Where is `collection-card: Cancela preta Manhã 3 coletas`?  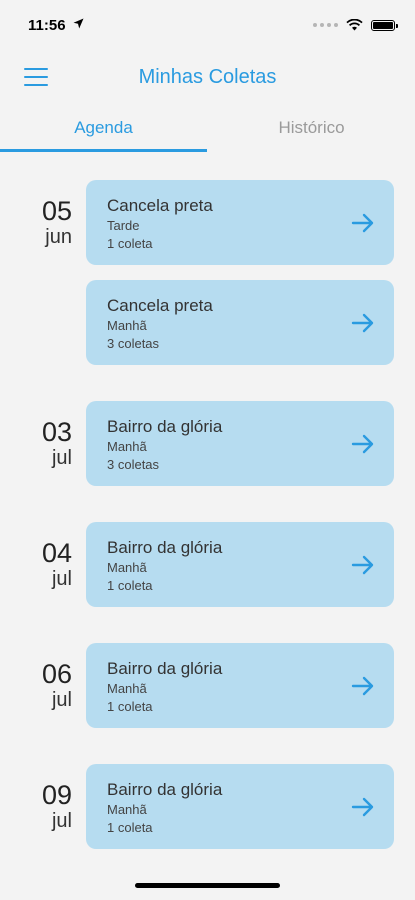
collection-card: Cancela preta Manhã 3 coletas is located at coordinates (240, 322).